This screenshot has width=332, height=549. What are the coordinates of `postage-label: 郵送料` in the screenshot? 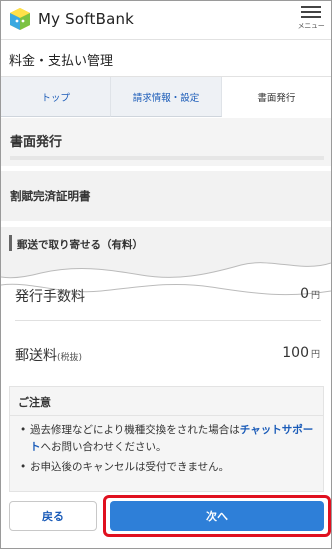 It's located at (36, 356).